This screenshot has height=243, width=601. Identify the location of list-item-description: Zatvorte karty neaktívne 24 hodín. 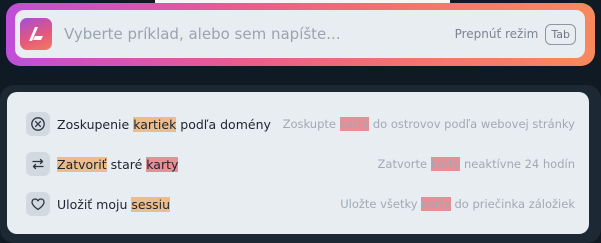
(476, 164).